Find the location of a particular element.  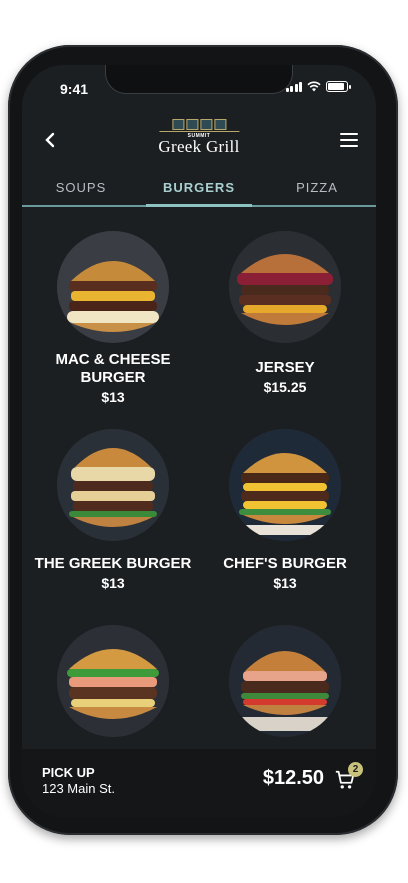

order-total: $12.50 is located at coordinates (293, 778).